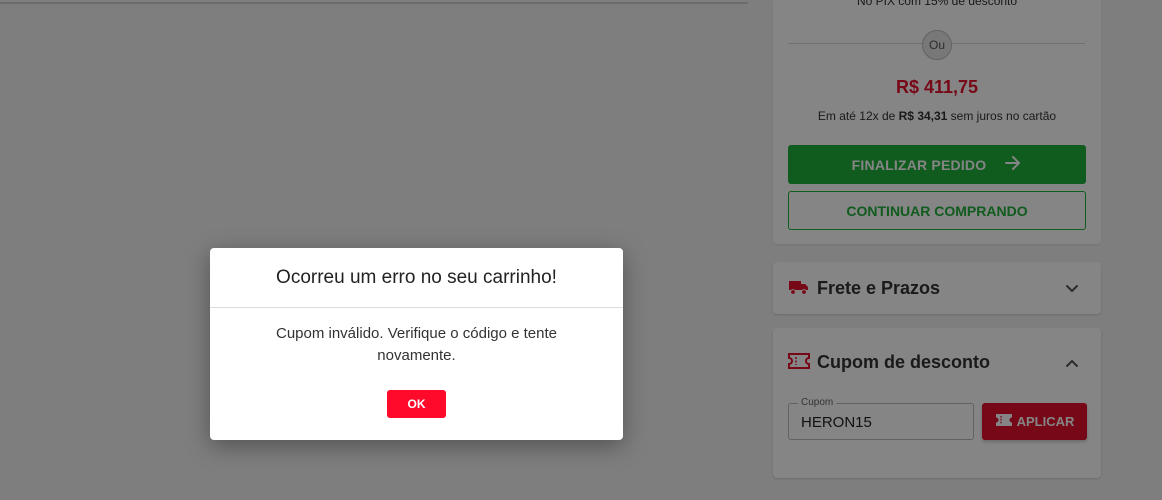  I want to click on dialog-divider, so click(416, 307).